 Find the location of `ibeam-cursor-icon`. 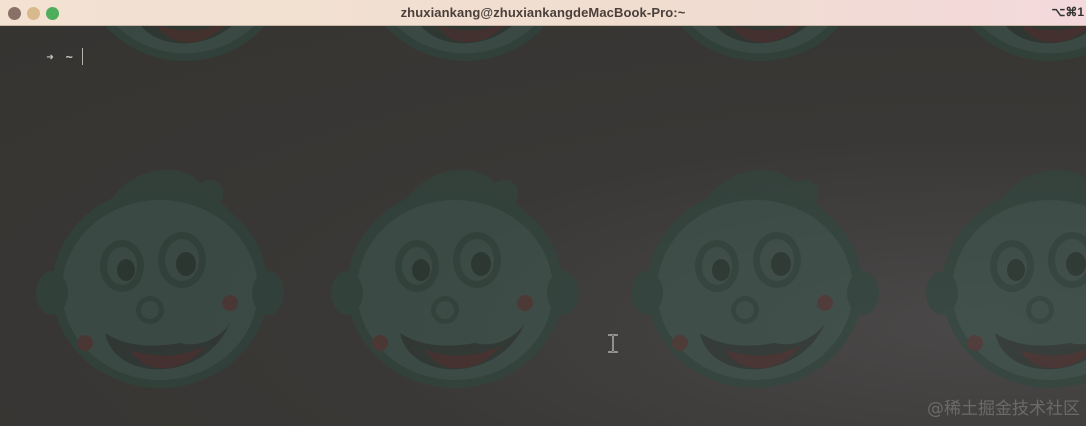

ibeam-cursor-icon is located at coordinates (613, 343).